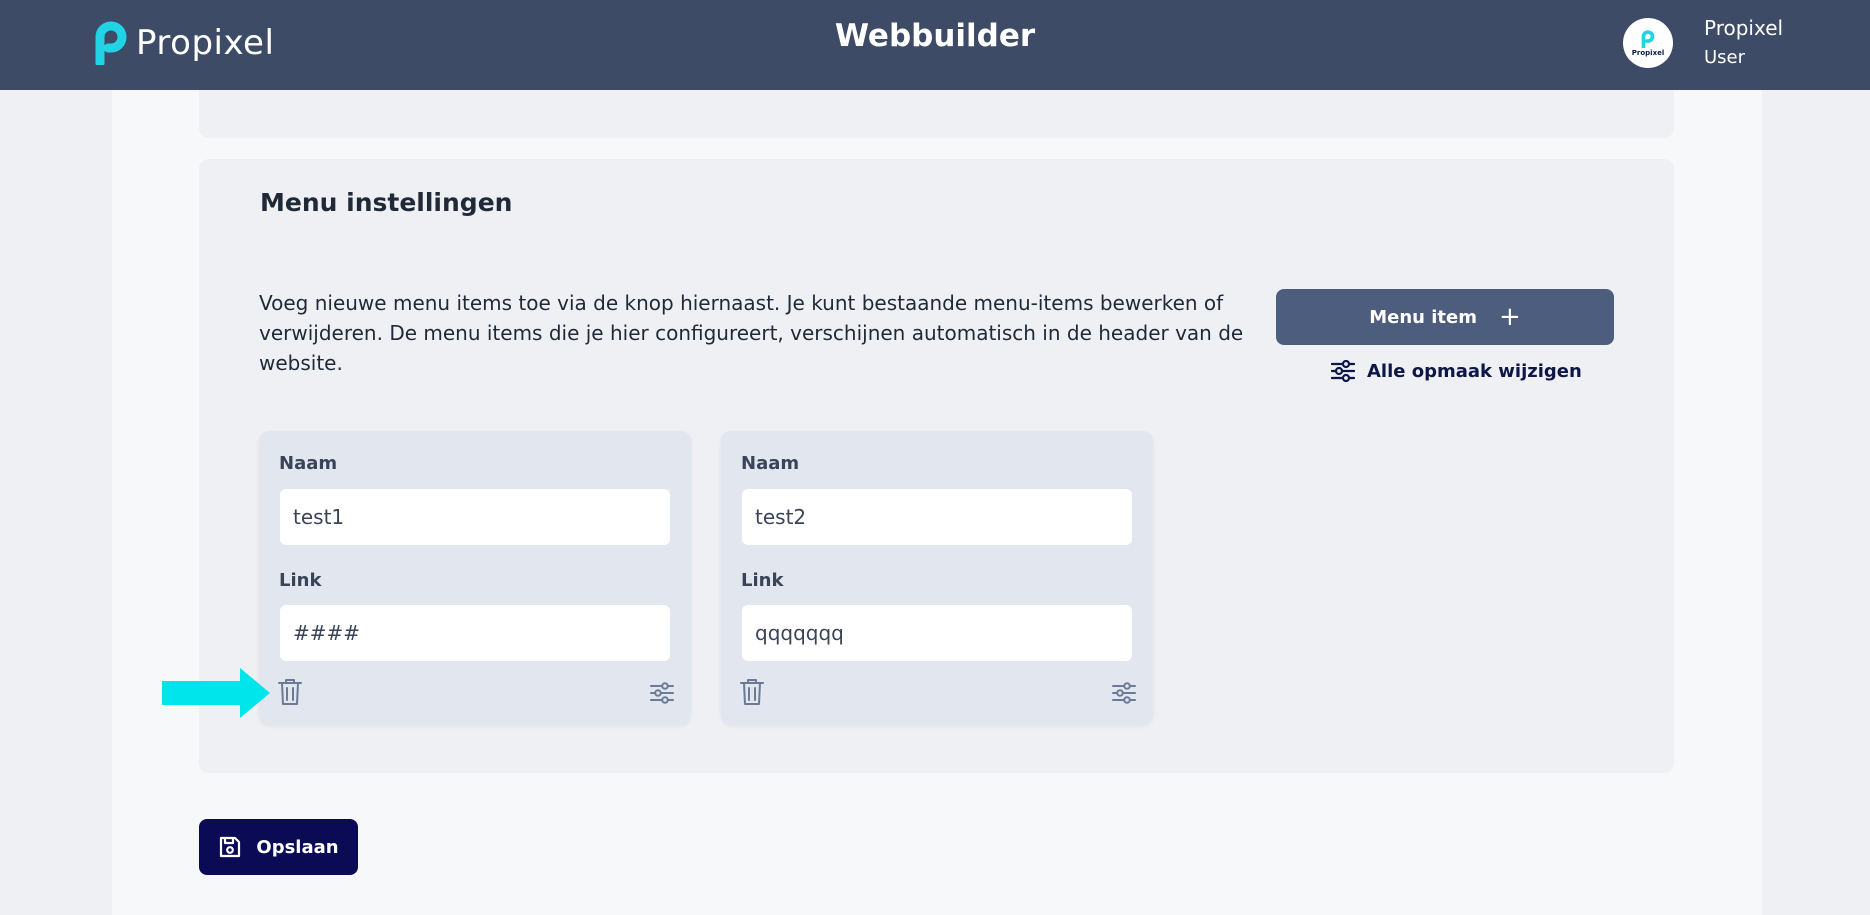 This screenshot has width=1870, height=915. Describe the element at coordinates (1474, 371) in the screenshot. I see `edit-all-styles-label: Alle opmaak wijzigen` at that location.